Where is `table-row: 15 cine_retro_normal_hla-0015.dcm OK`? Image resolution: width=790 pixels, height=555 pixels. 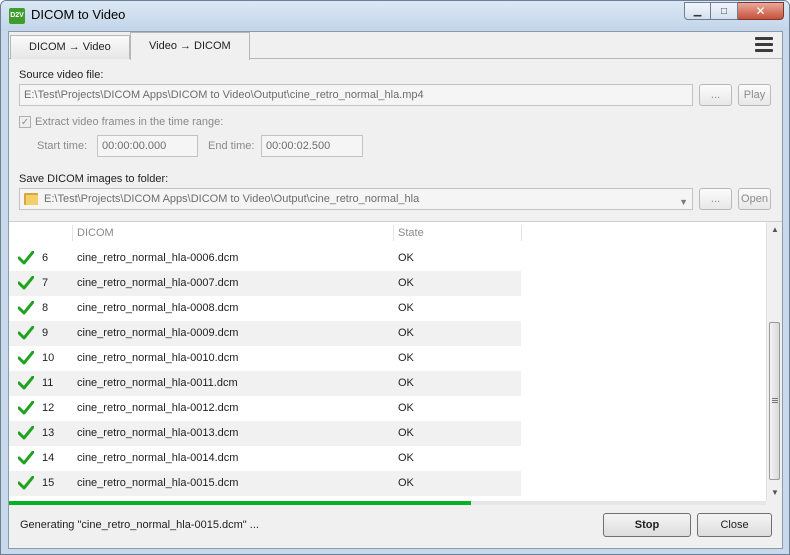
table-row: 15 cine_retro_normal_hla-0015.dcm OK is located at coordinates (265, 483).